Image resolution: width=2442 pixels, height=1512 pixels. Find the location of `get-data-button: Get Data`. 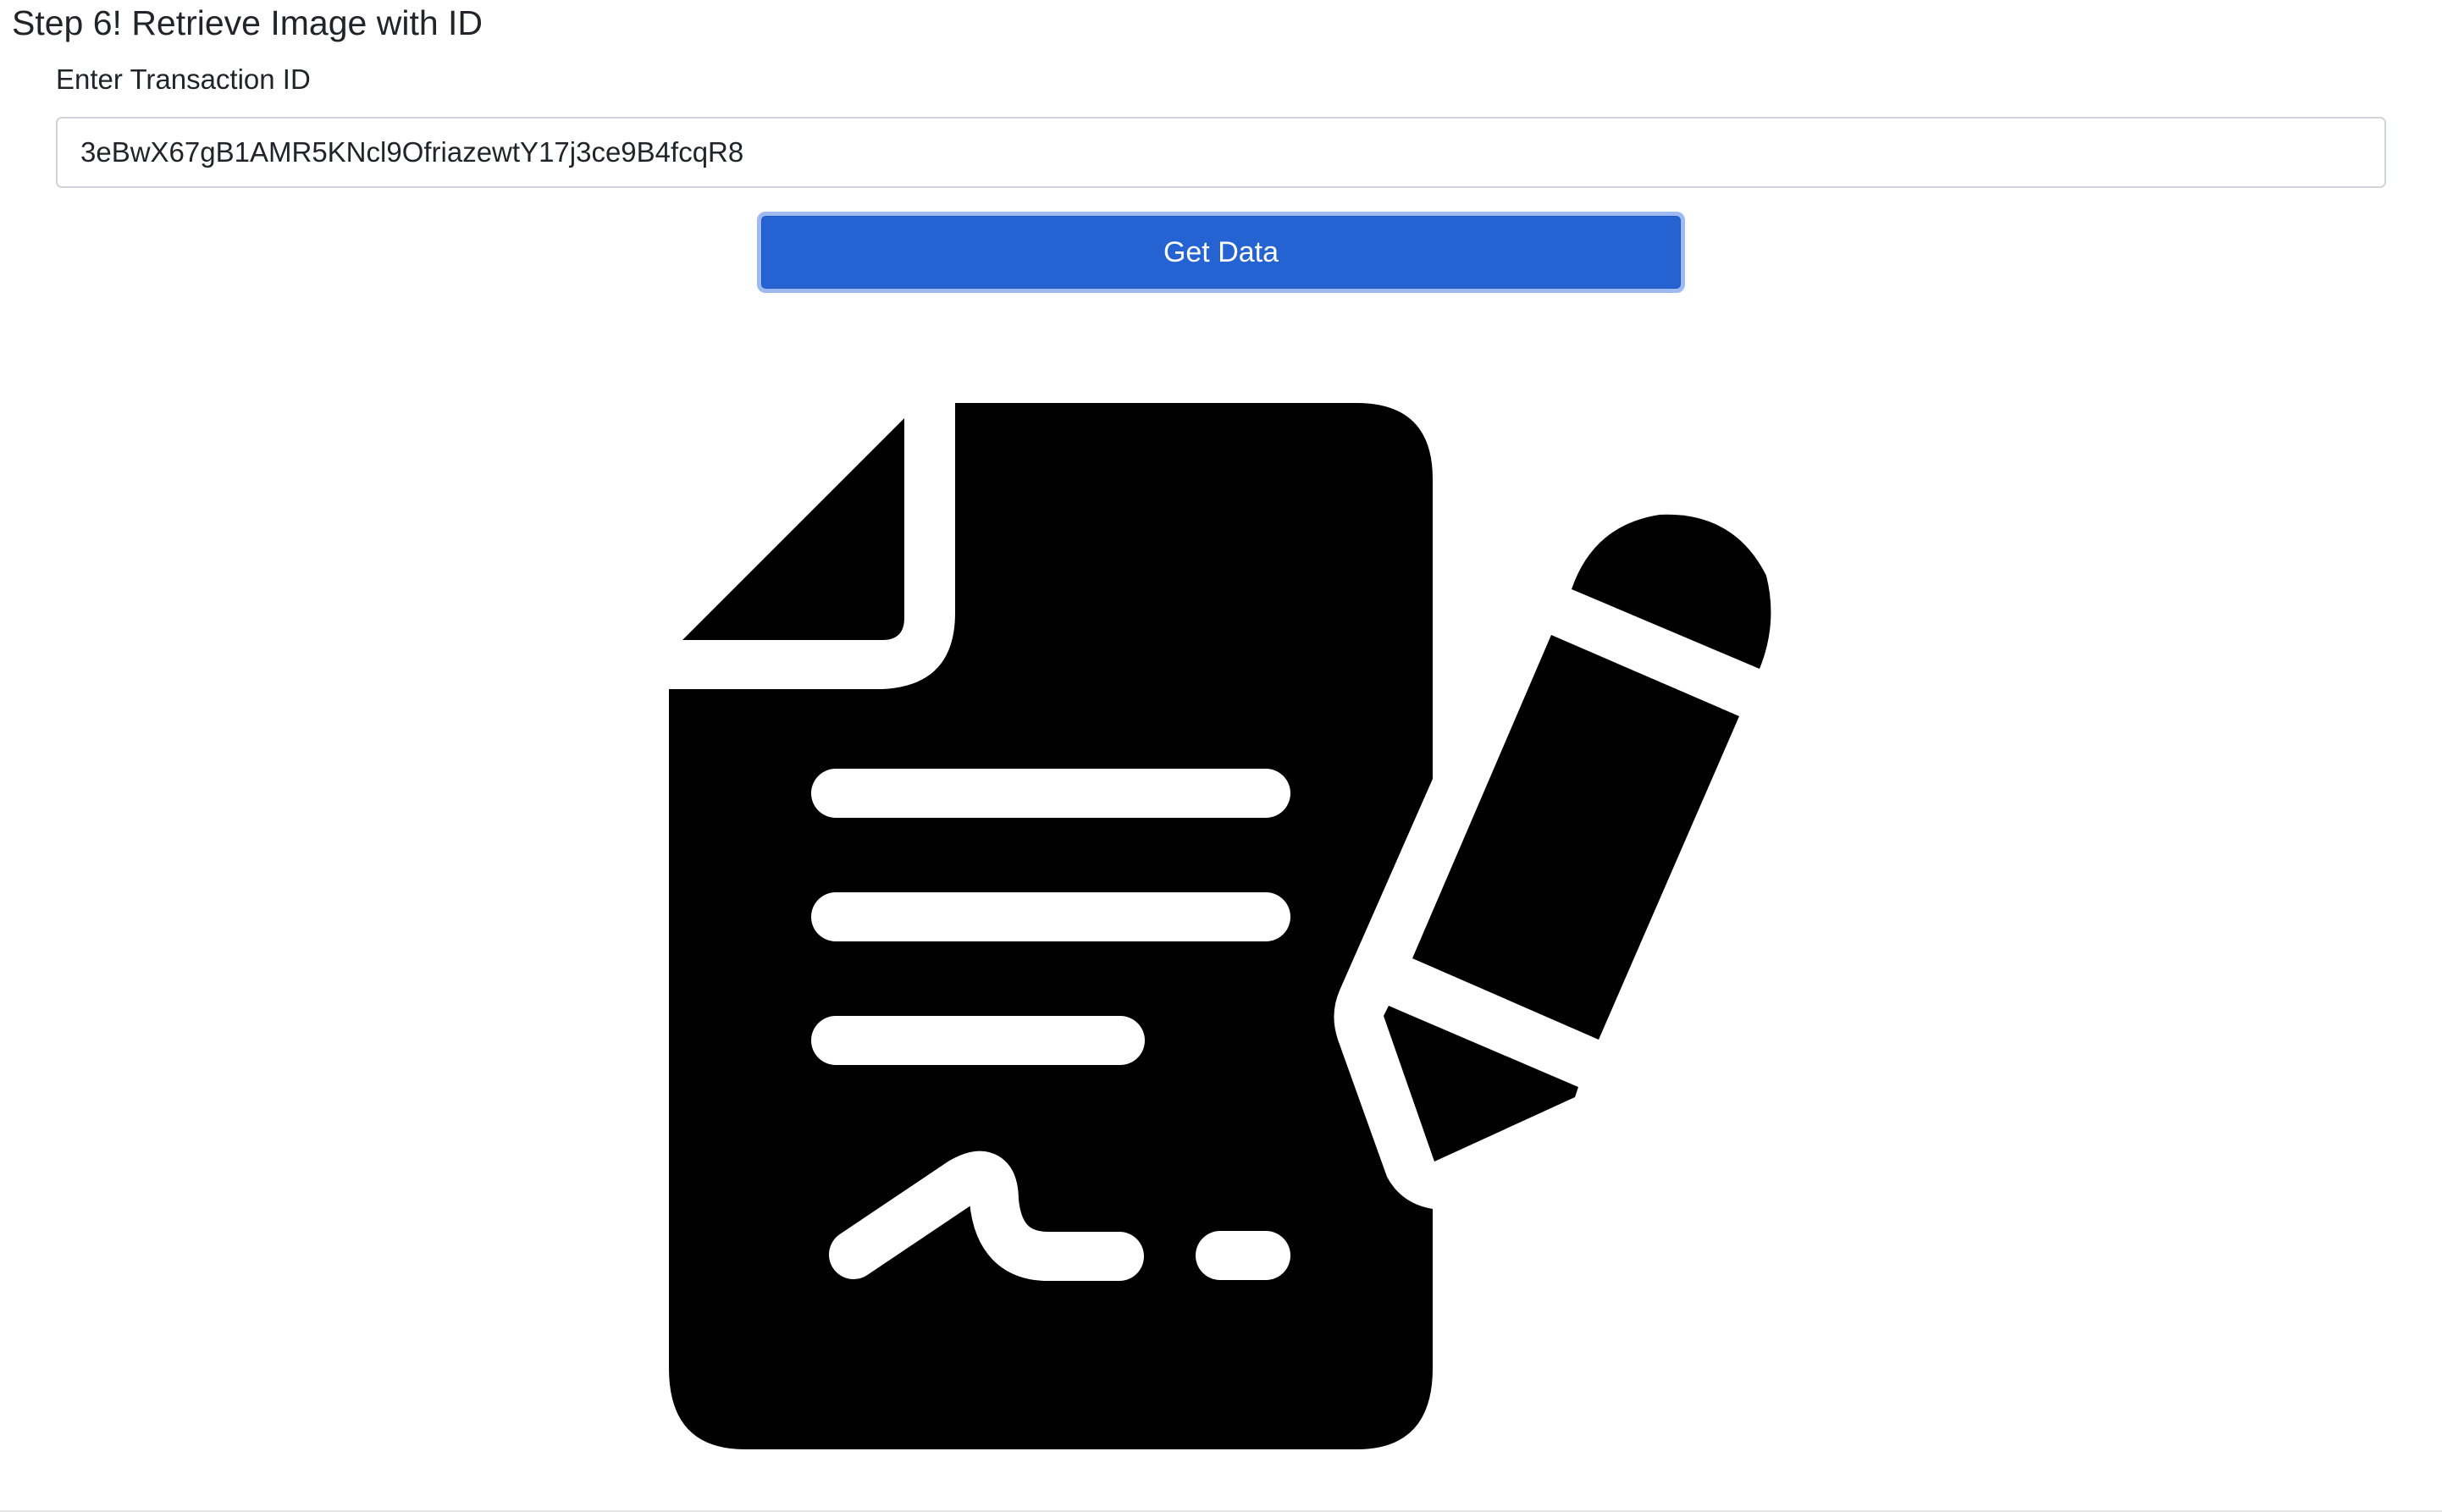

get-data-button: Get Data is located at coordinates (1221, 253).